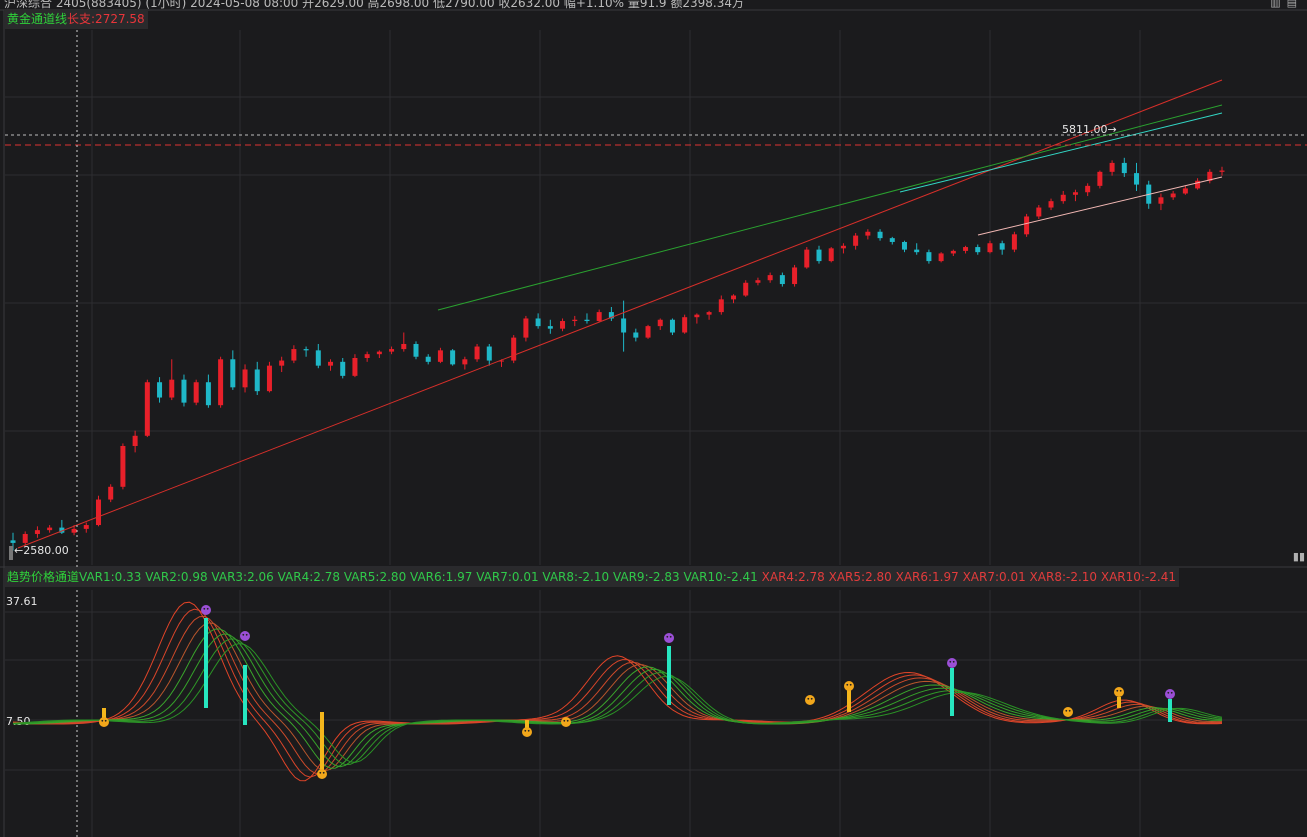  Describe the element at coordinates (1061, 152) in the screenshot. I see `channel-line-cyan` at that location.